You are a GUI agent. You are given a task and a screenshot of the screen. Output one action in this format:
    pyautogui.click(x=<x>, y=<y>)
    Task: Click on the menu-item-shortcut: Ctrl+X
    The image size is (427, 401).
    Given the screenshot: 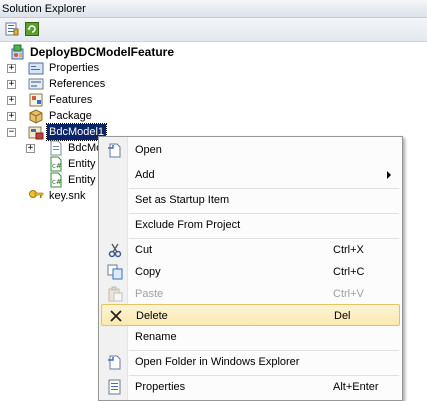 What is the action you would take?
    pyautogui.click(x=348, y=250)
    